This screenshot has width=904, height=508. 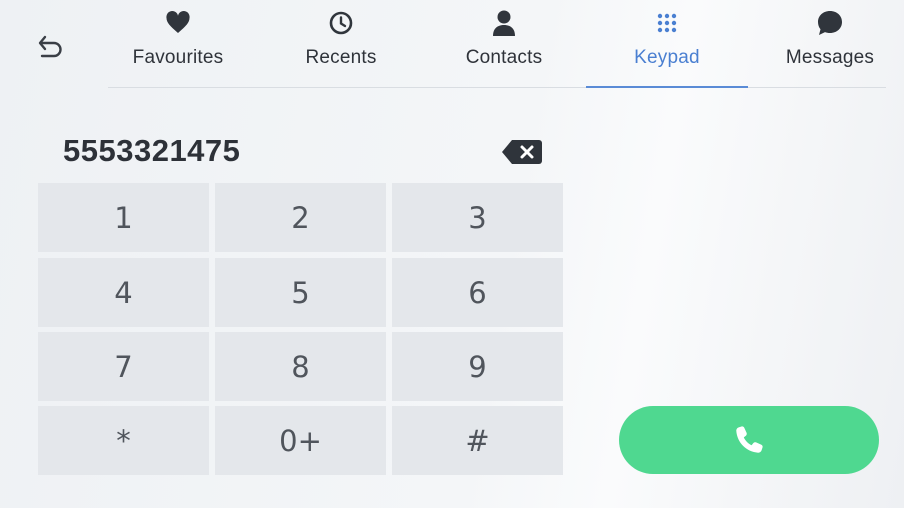 What do you see at coordinates (300, 292) in the screenshot?
I see `key-5: 5` at bounding box center [300, 292].